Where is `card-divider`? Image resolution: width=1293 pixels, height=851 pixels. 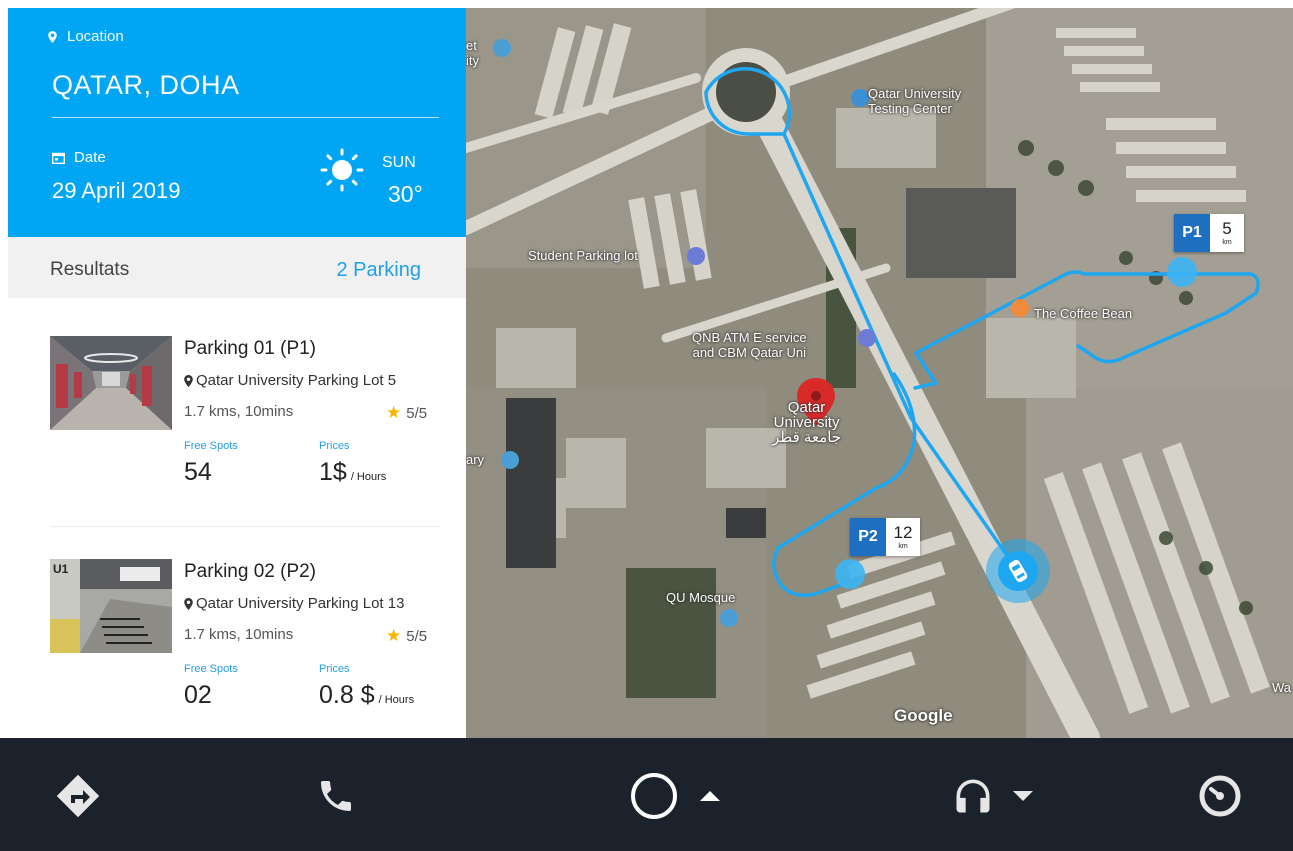 card-divider is located at coordinates (245, 526).